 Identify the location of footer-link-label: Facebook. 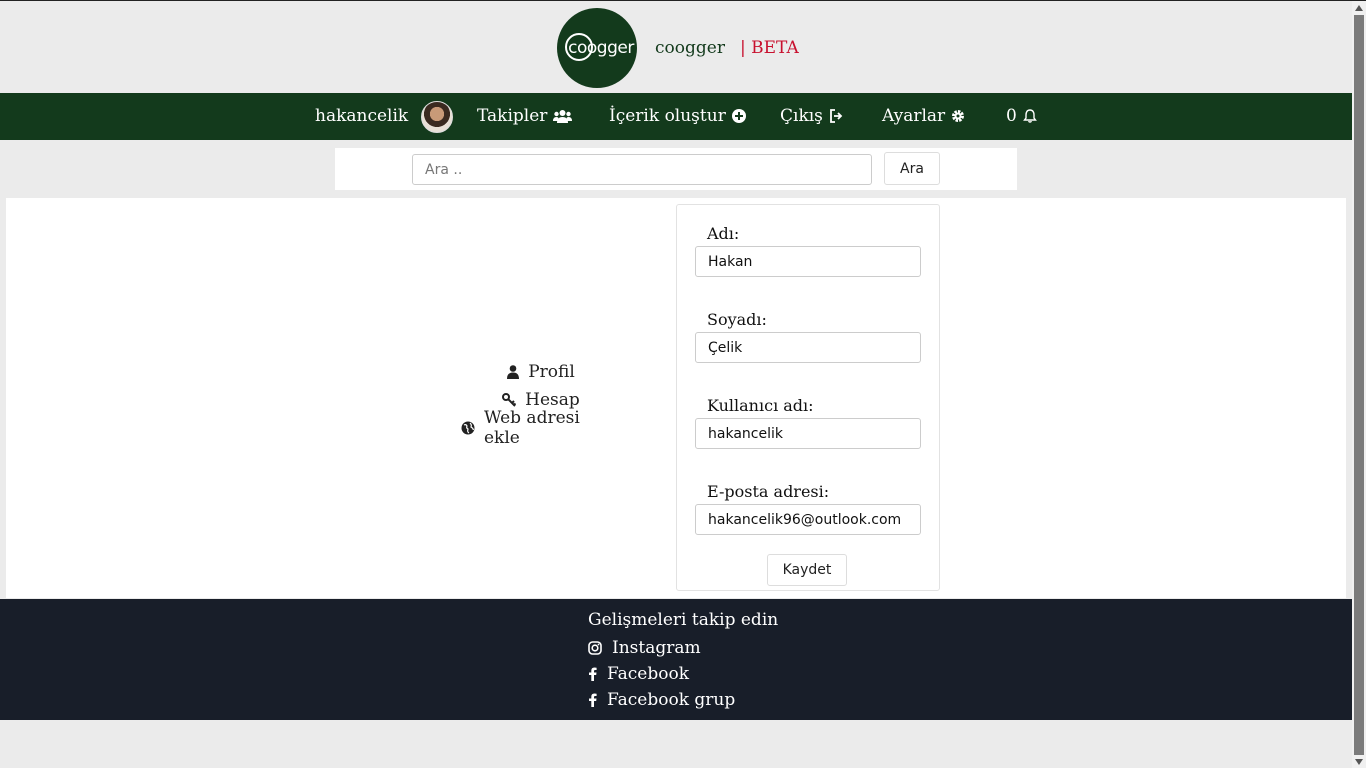
(648, 674).